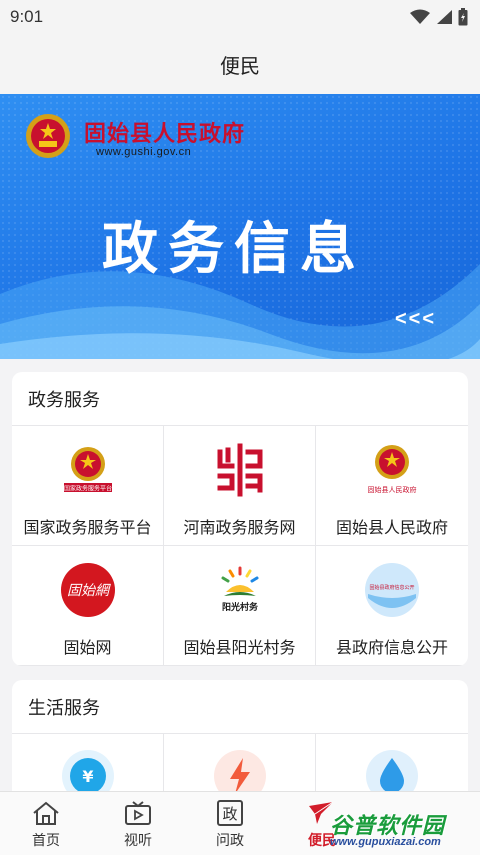 This screenshot has height=855, width=480. What do you see at coordinates (87, 528) in the screenshot?
I see `service-label: 国家政务服务平台` at bounding box center [87, 528].